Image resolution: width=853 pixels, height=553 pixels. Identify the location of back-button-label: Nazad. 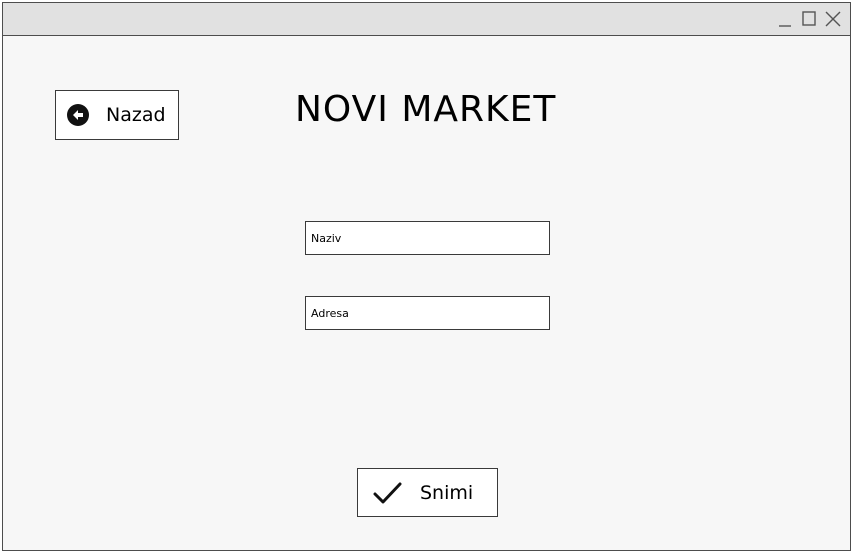
(136, 115).